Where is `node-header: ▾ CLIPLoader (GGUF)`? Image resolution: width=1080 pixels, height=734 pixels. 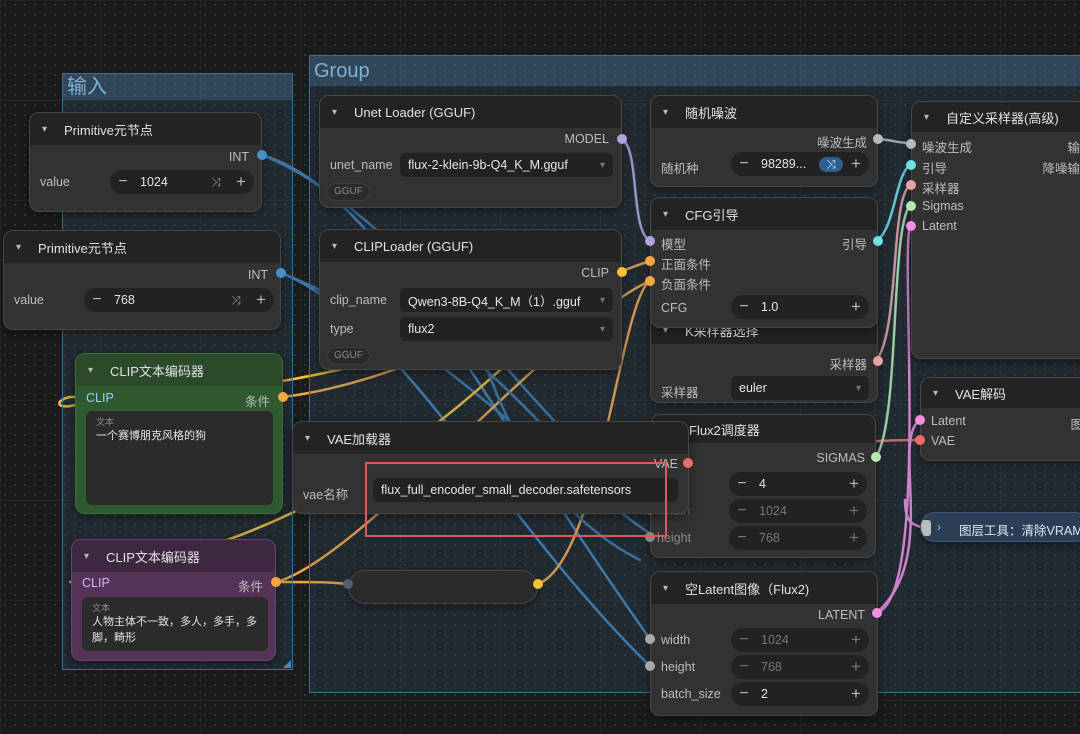 node-header: ▾ CLIPLoader (GGUF) is located at coordinates (470, 246).